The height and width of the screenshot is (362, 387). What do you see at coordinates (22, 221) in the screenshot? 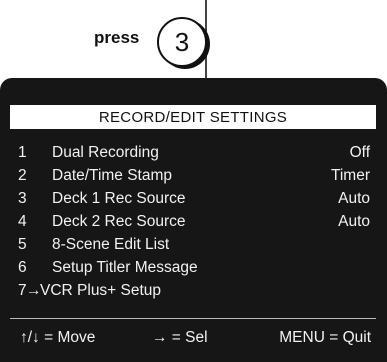
I see `menu-item-number: 4` at bounding box center [22, 221].